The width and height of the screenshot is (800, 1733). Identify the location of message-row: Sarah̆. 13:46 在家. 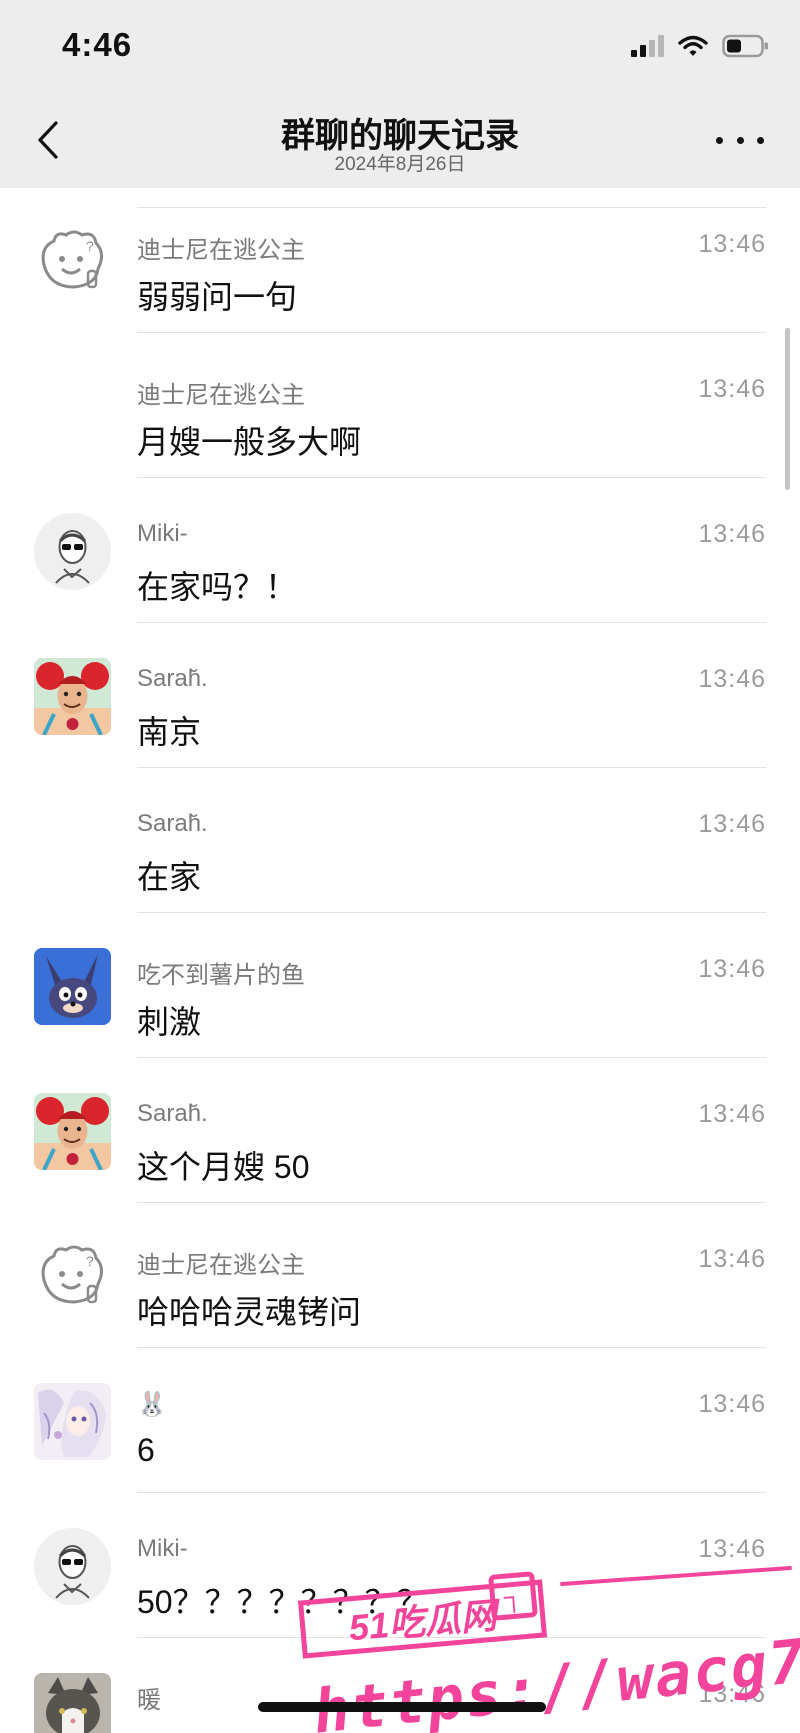
(400, 840).